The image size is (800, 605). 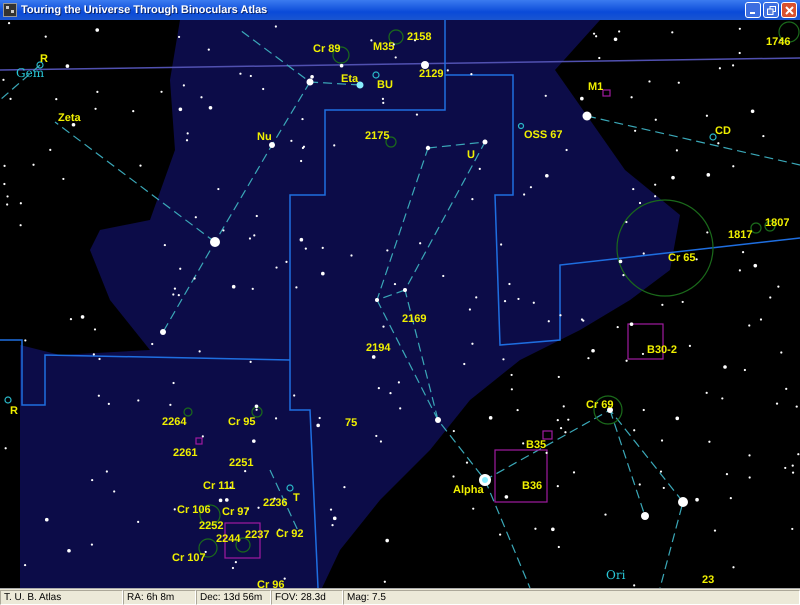 I want to click on restore-icon, so click(x=771, y=10).